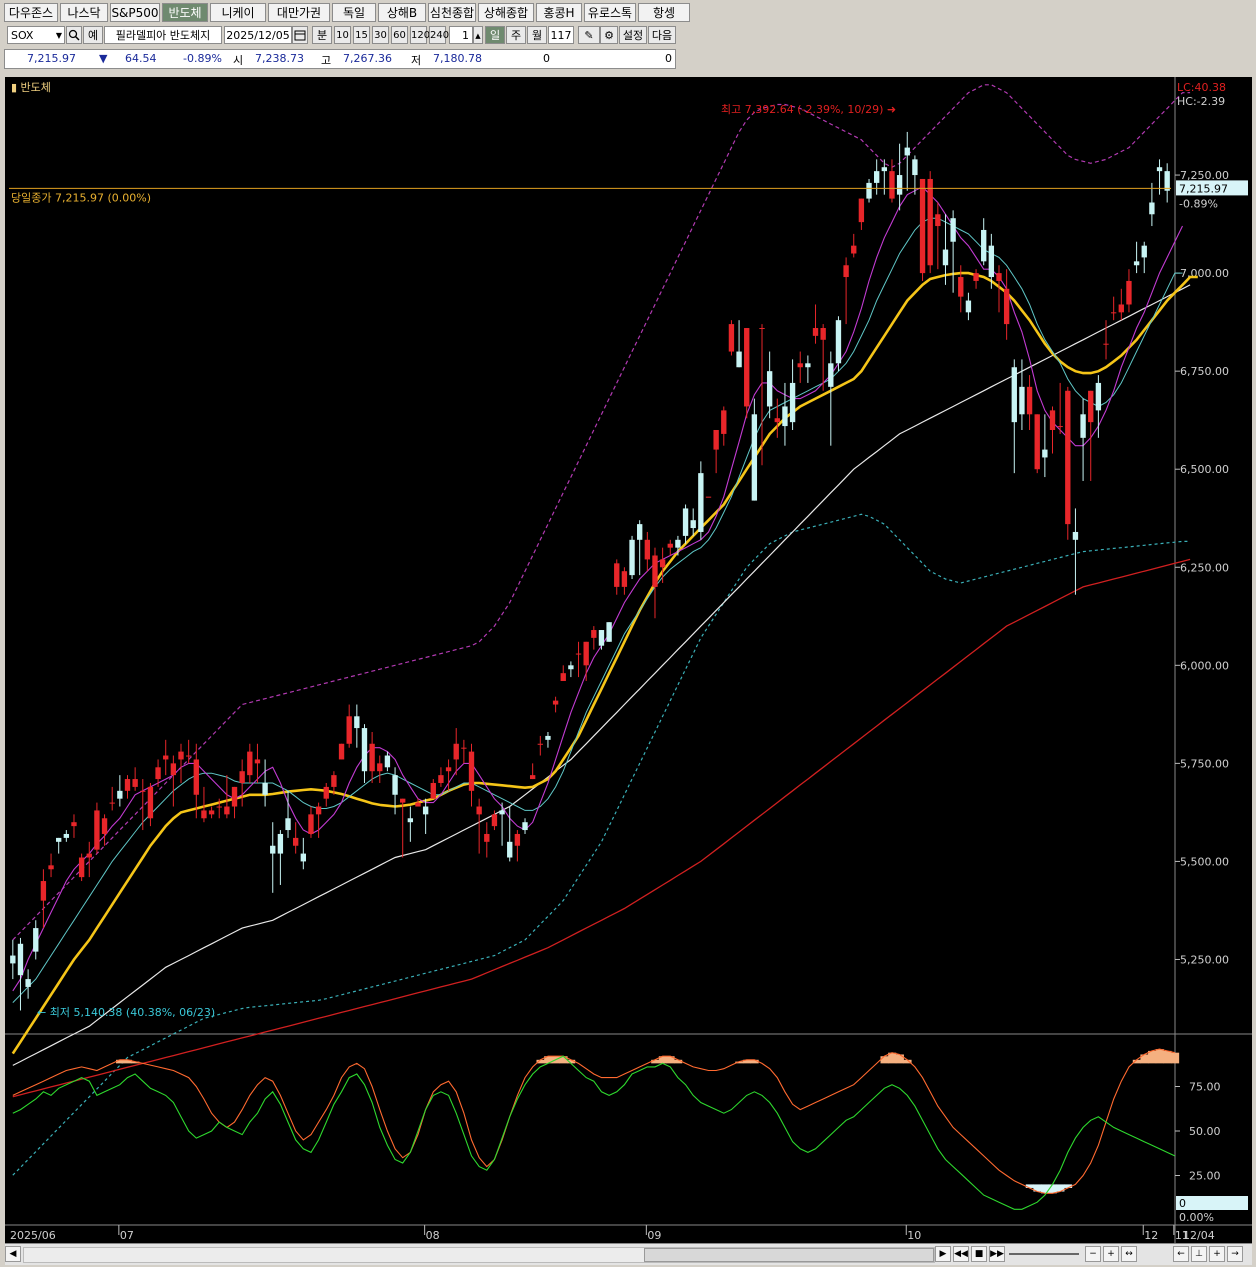 Image resolution: width=1256 pixels, height=1267 pixels. What do you see at coordinates (354, 12) in the screenshot?
I see `tab-6: 독일` at bounding box center [354, 12].